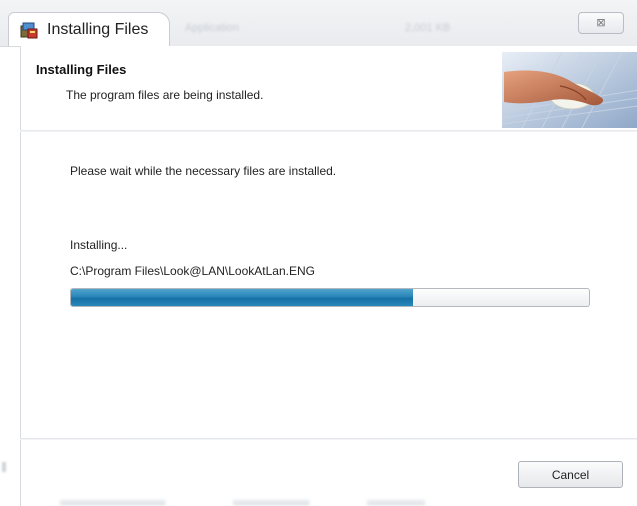  Describe the element at coordinates (300, 503) in the screenshot. I see `background-window-blur` at that location.